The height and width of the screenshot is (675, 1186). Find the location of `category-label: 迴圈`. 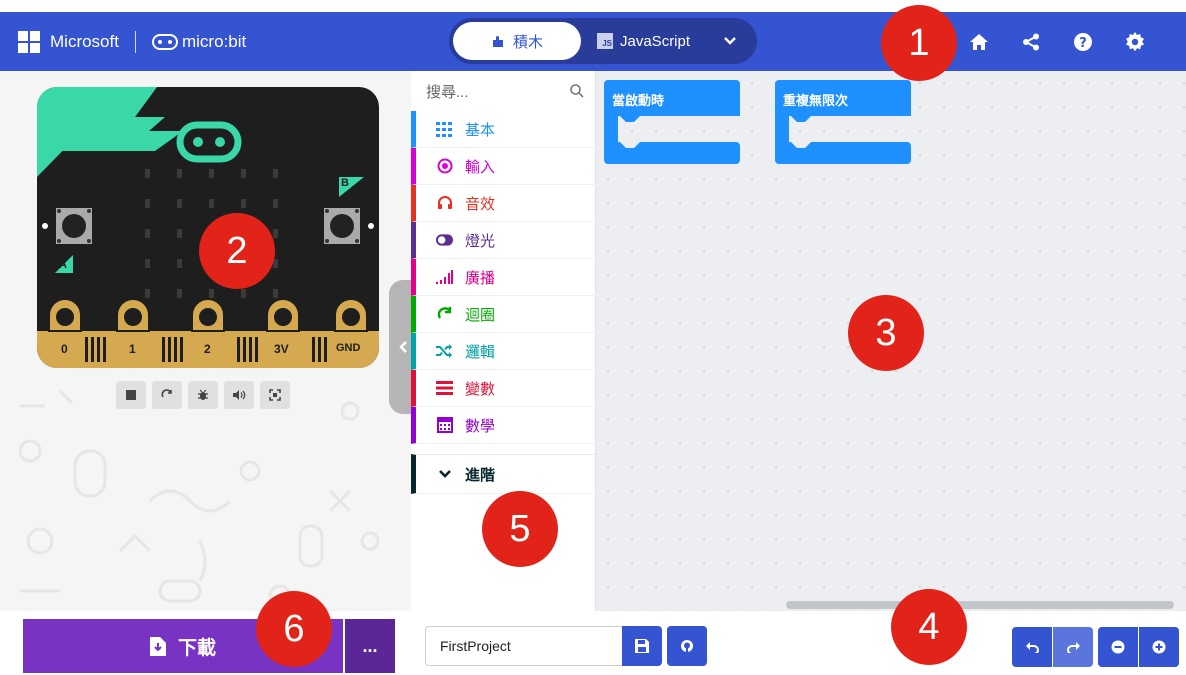

category-label: 迴圈 is located at coordinates (480, 315).